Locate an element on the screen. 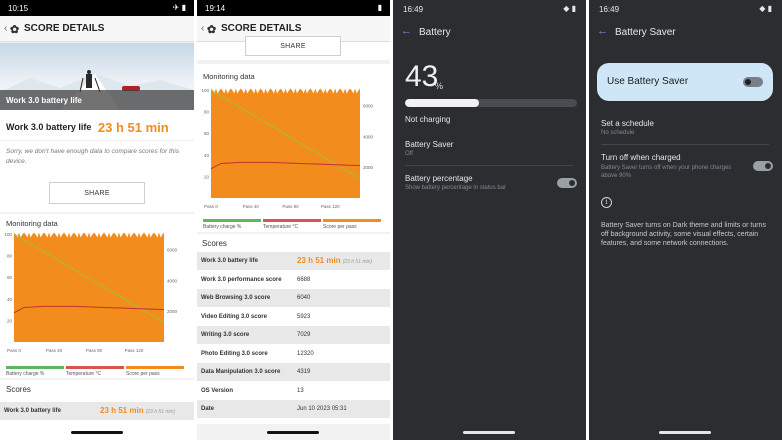  hero-caption: Work 3.0 battery life is located at coordinates (97, 100).